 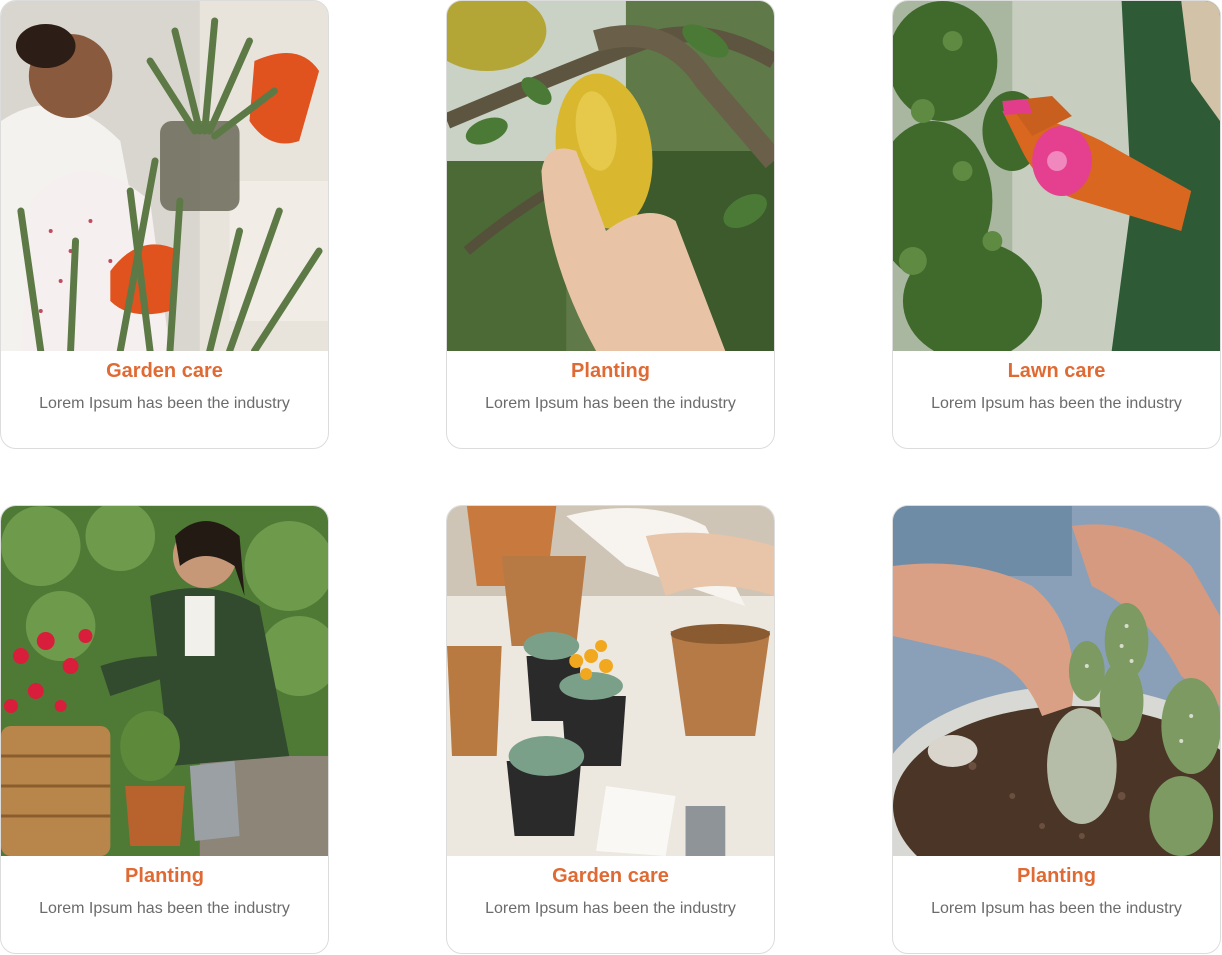 What do you see at coordinates (1056, 176) in the screenshot?
I see `gloved-hands-spray-bottle-photo` at bounding box center [1056, 176].